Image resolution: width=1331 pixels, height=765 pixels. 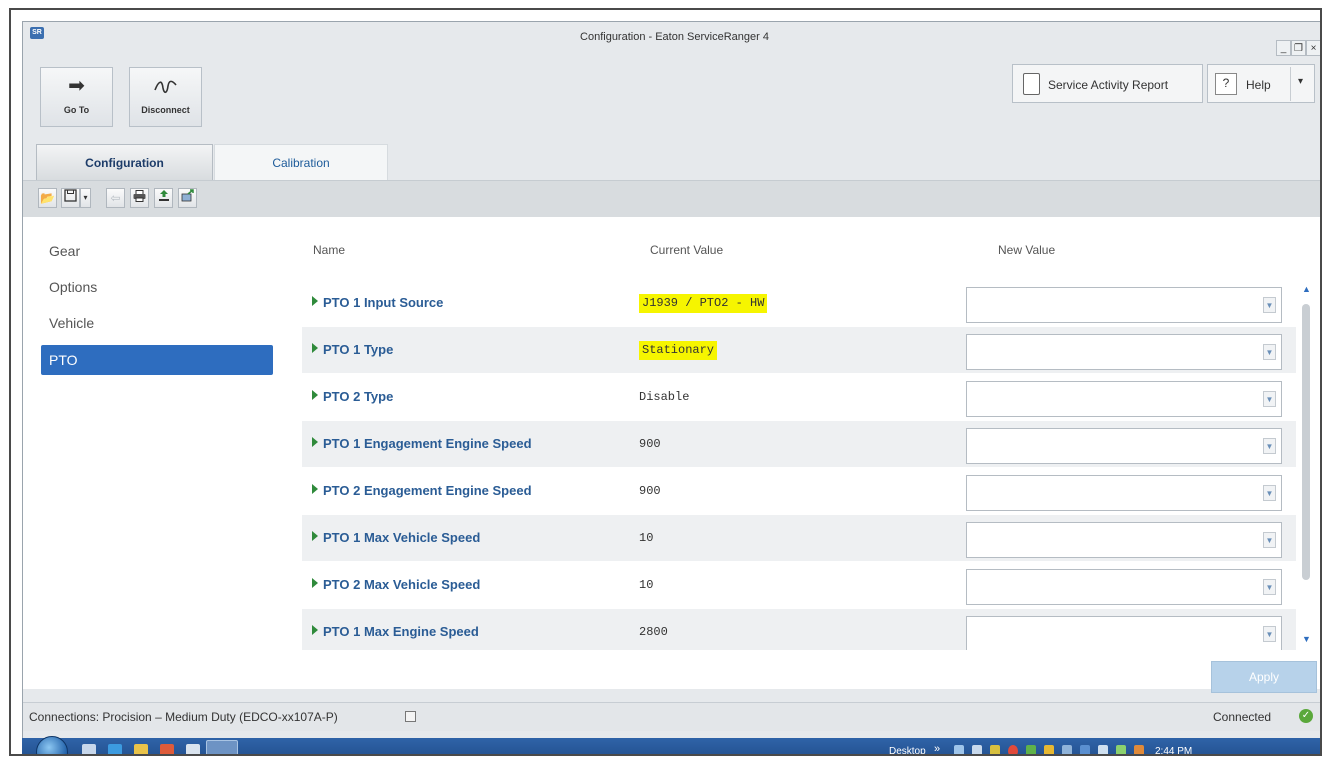 I want to click on row-name: PTO 1 Input Source, so click(x=383, y=302).